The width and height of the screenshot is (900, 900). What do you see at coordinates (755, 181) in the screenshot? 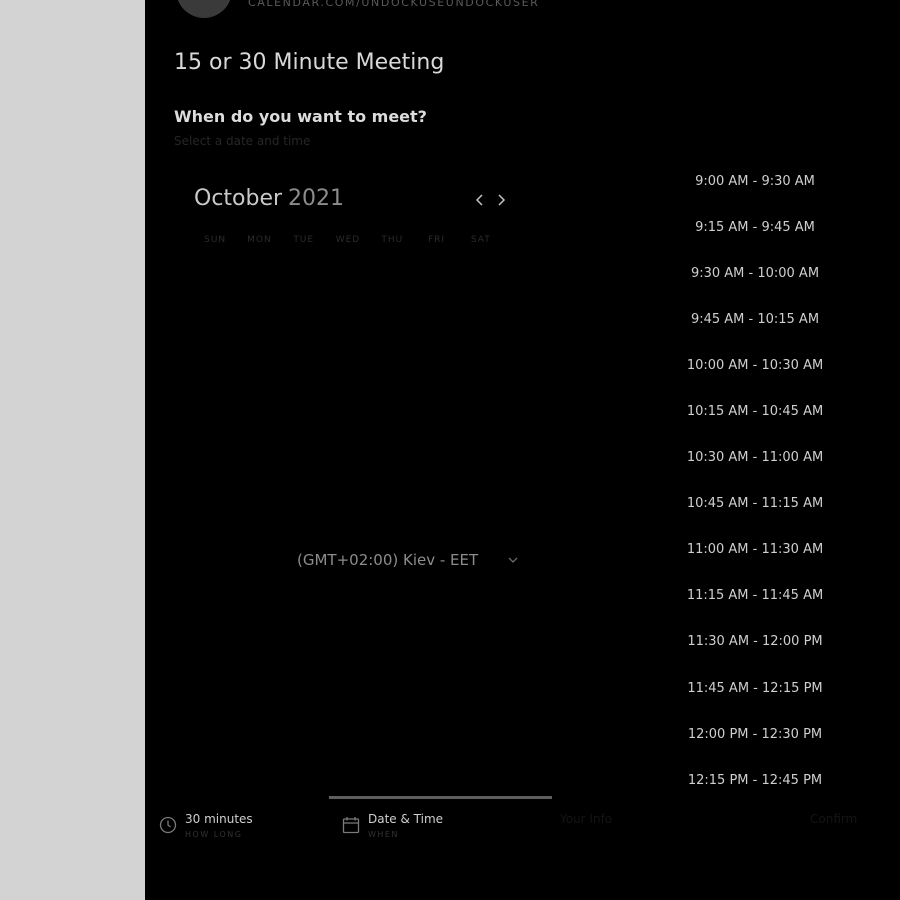
I see `time-slot: 9:00 AM - 9:30 AM` at bounding box center [755, 181].